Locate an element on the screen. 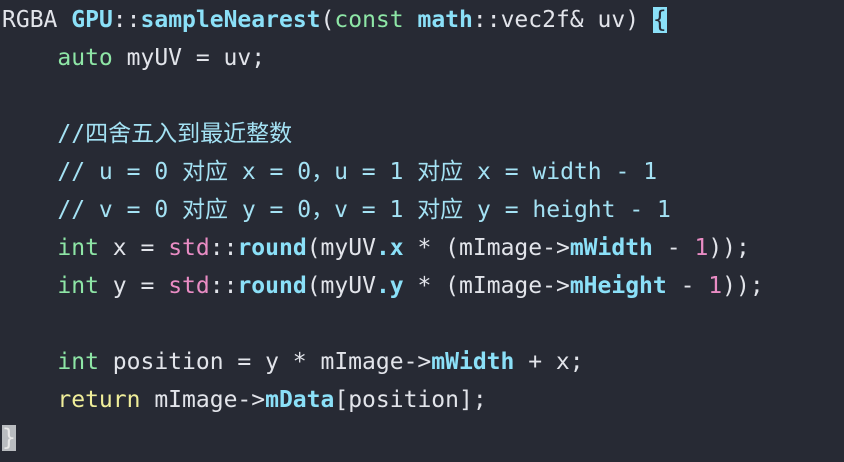  code-line: // u = 0 对应 x = 0，u = 1 对应 x = width - 1 is located at coordinates (422, 172).